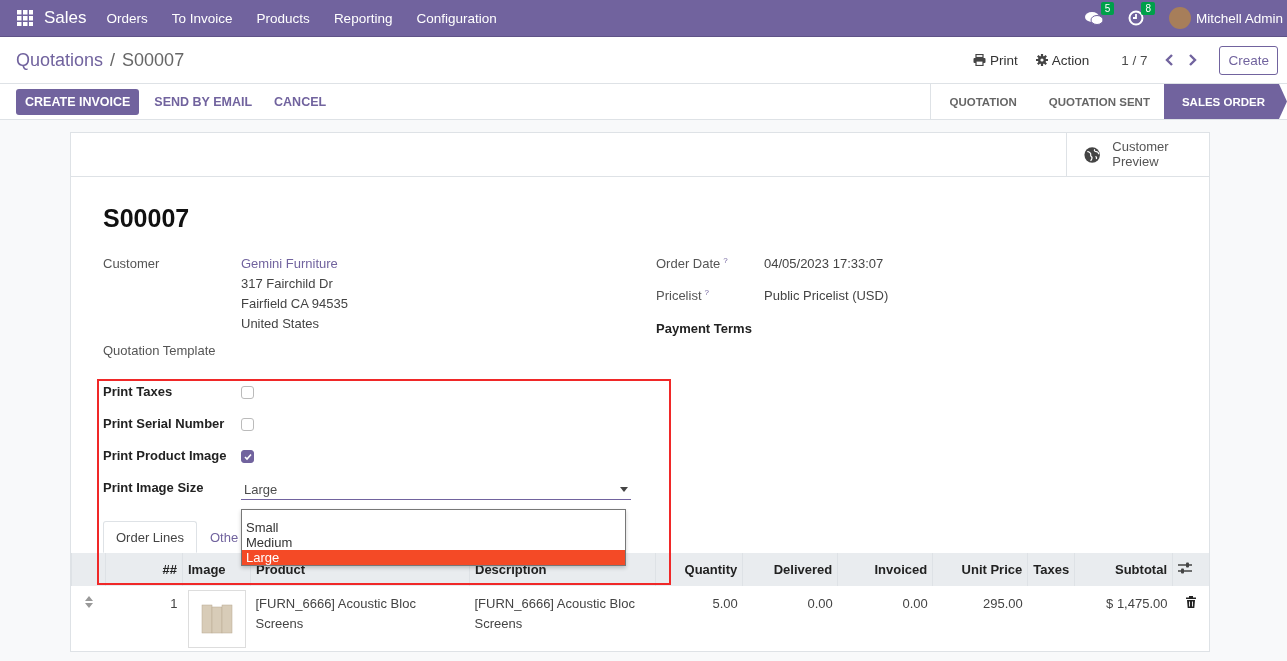  What do you see at coordinates (1190, 602) in the screenshot?
I see `delete-icon` at bounding box center [1190, 602].